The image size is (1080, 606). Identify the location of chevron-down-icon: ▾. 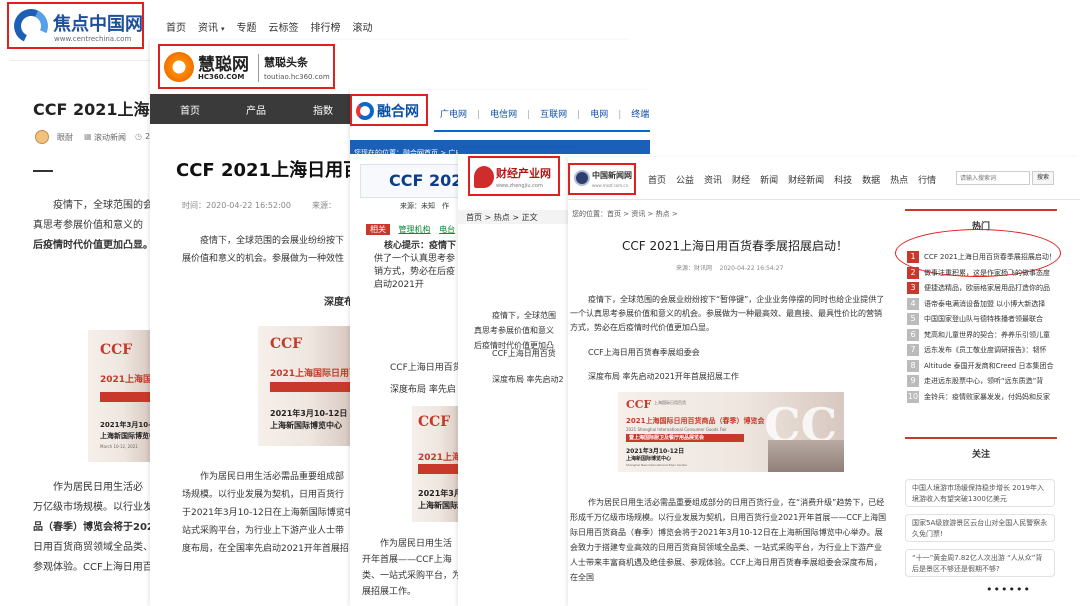
(223, 29).